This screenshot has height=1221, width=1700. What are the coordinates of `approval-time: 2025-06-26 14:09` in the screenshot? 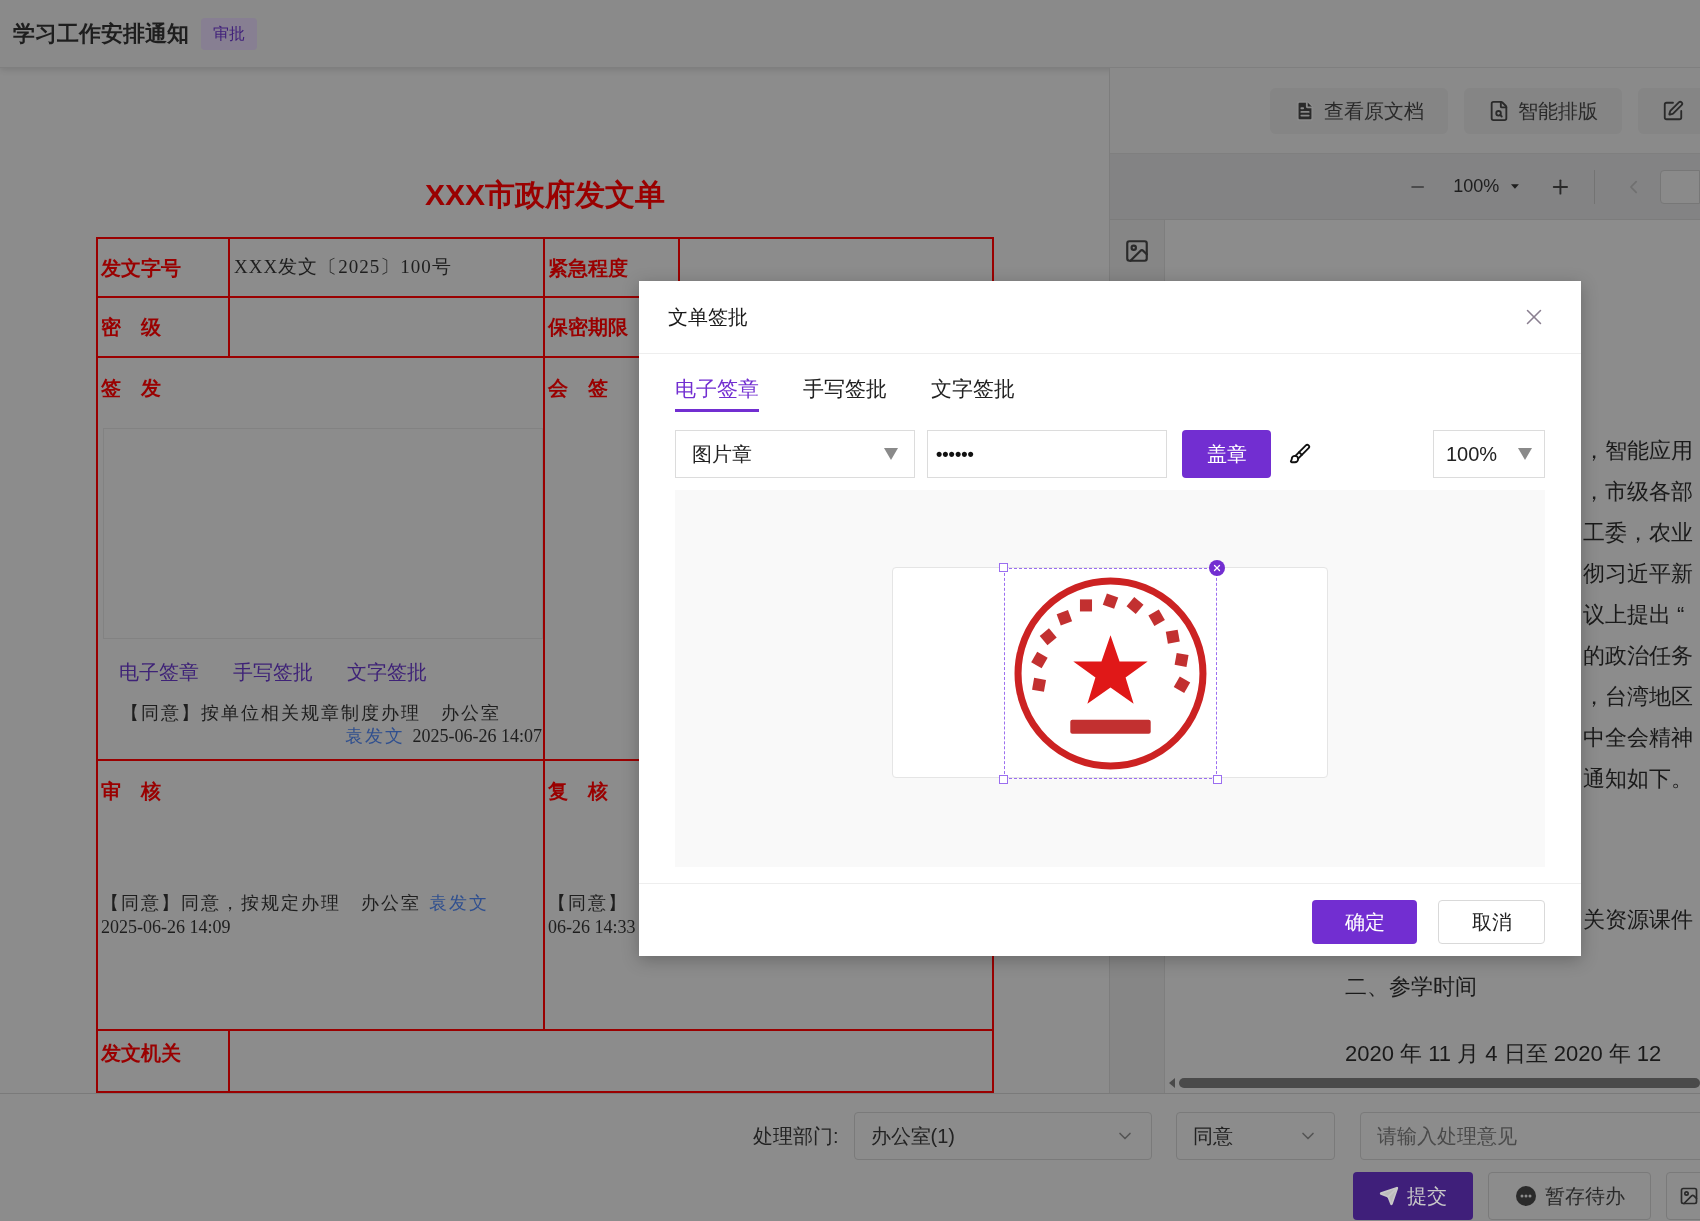 It's located at (166, 927).